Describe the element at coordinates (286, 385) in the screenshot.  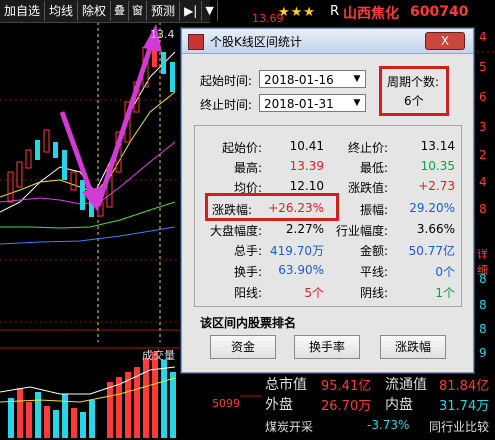
I see `market-cap-label: 总市值` at that location.